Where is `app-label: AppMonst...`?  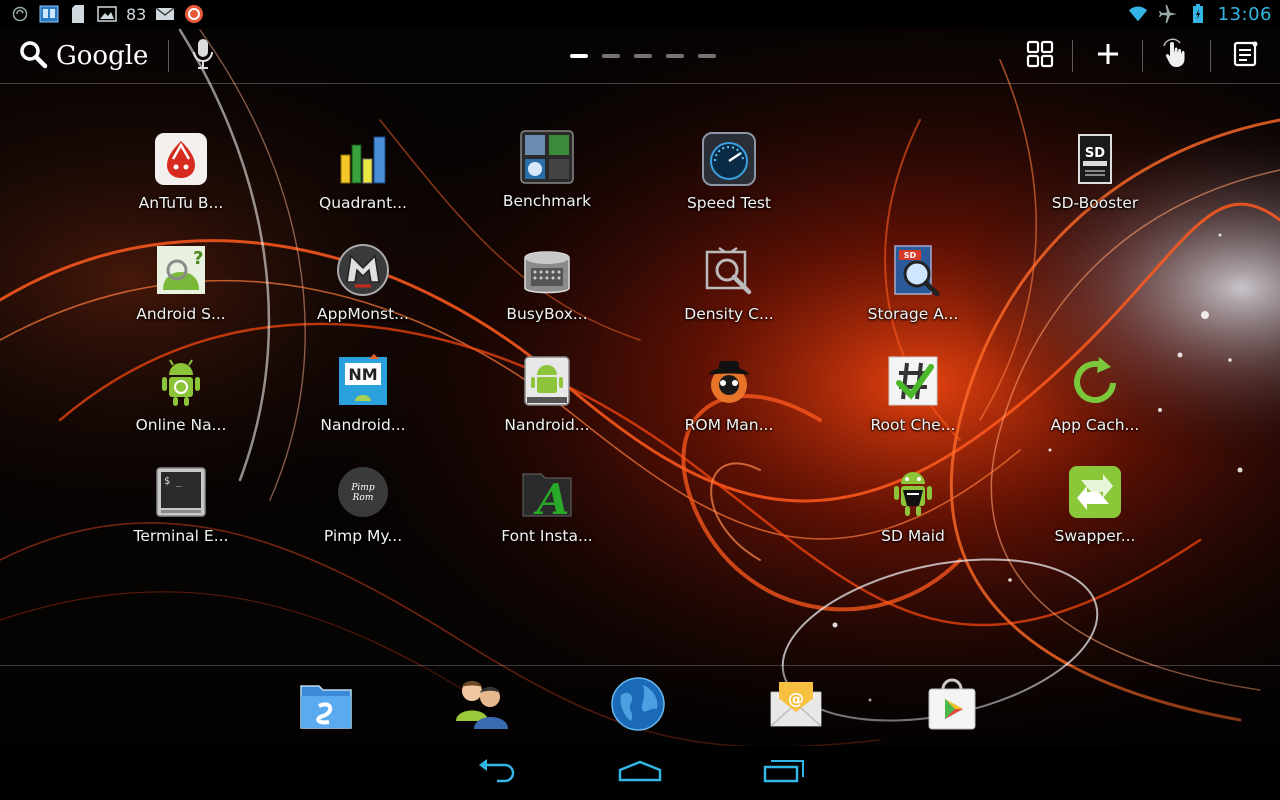
app-label: AppMonst... is located at coordinates (363, 314).